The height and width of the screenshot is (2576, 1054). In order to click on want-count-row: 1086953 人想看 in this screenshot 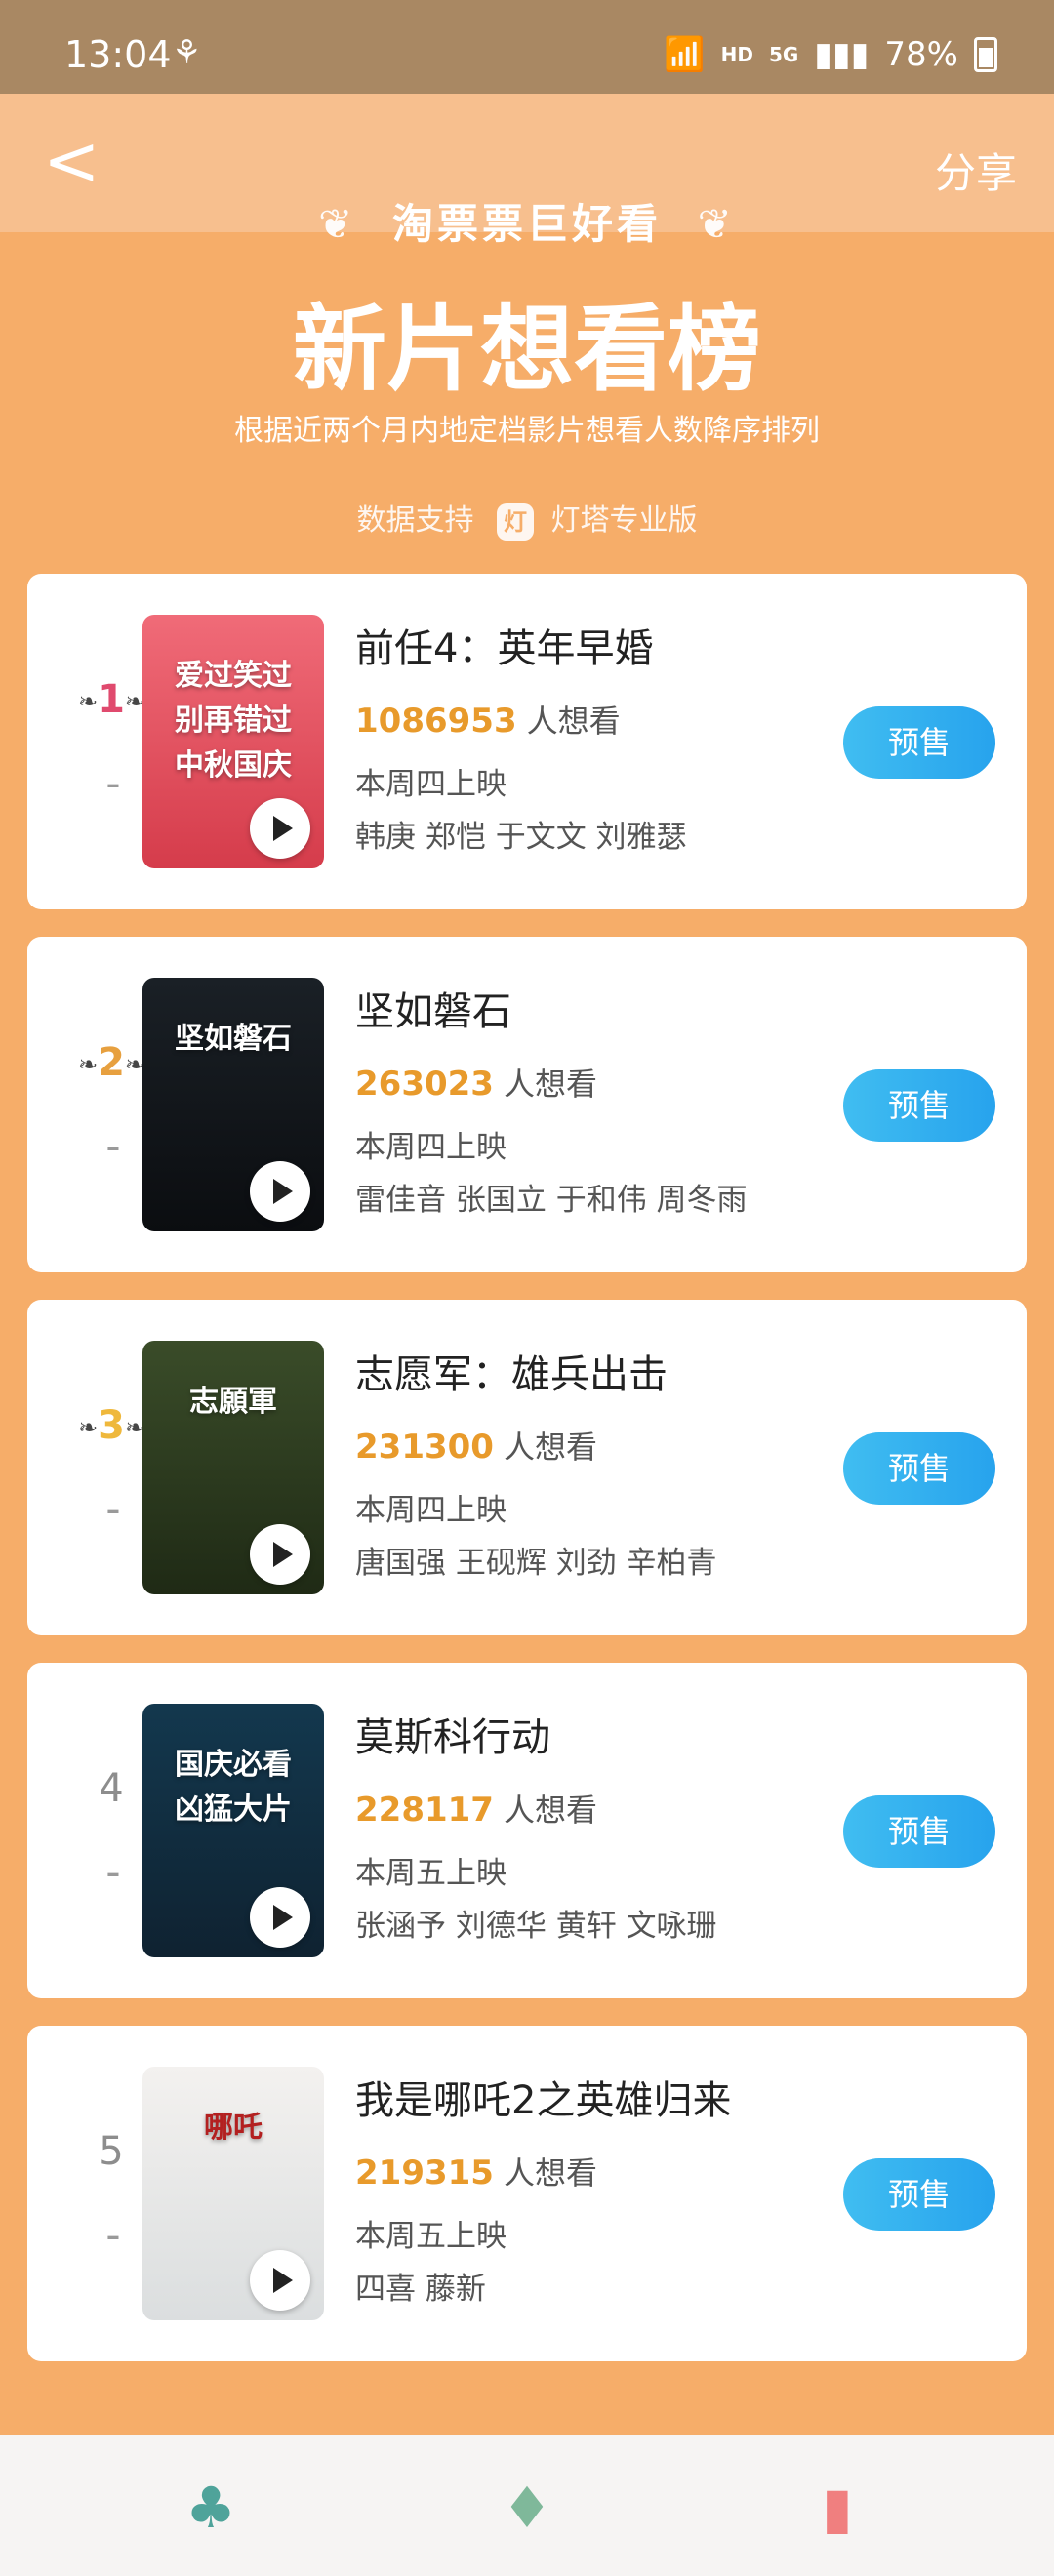, I will do `click(488, 719)`.